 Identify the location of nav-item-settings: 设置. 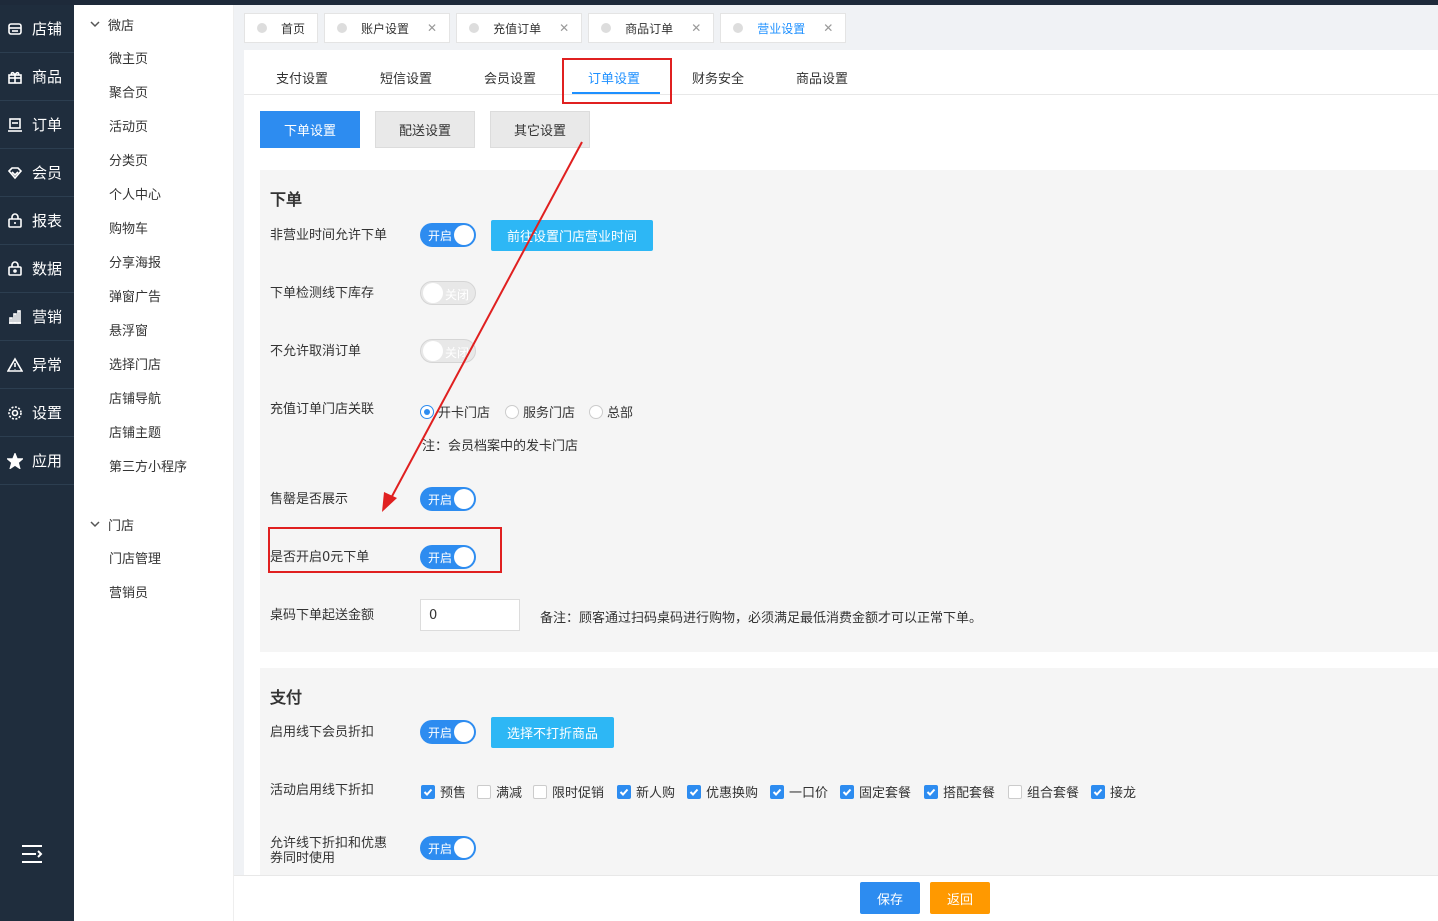
(37, 413).